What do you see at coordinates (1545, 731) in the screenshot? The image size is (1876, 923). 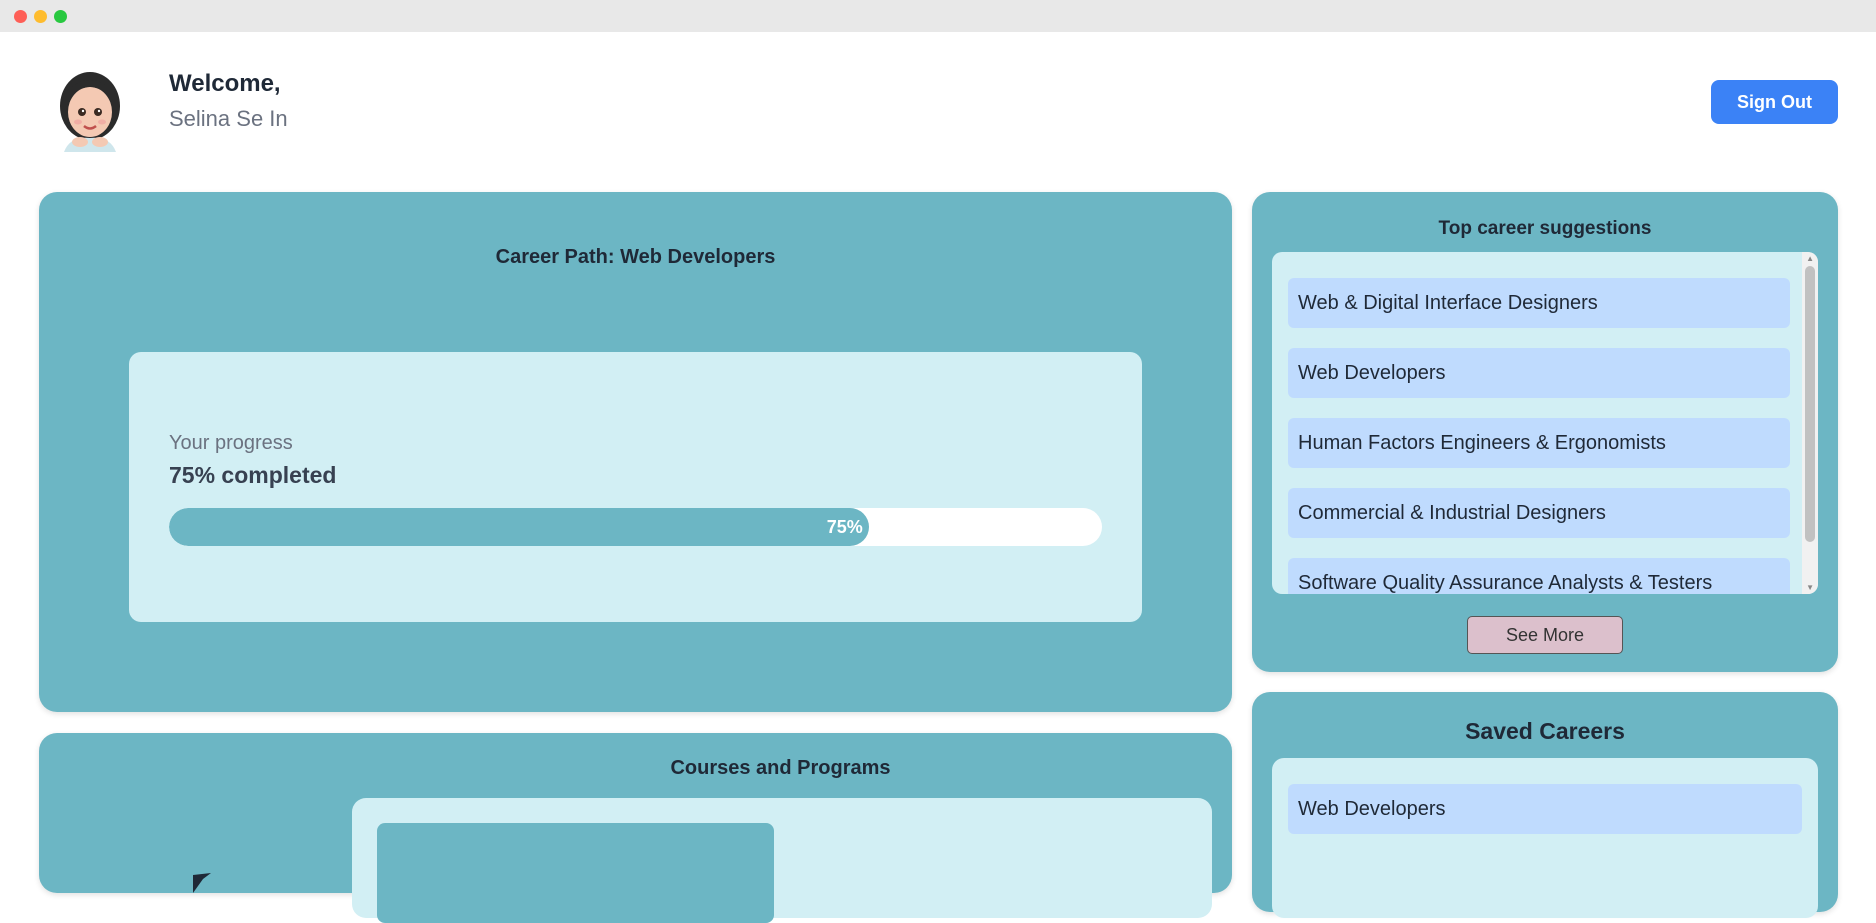 I see `saved-careers-title: Saved Careers` at bounding box center [1545, 731].